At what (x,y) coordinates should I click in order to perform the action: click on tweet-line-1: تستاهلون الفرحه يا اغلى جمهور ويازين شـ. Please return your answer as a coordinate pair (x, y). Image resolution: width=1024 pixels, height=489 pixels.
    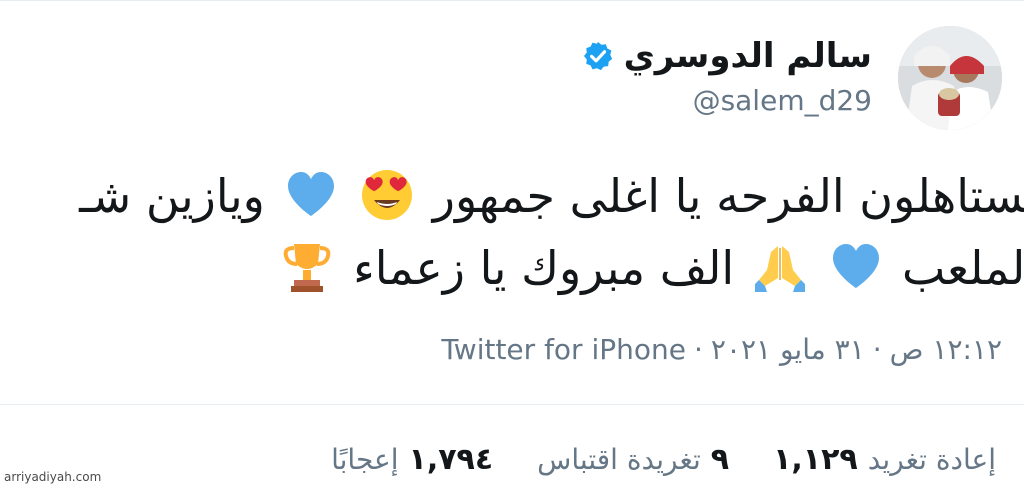
    Looking at the image, I should click on (512, 196).